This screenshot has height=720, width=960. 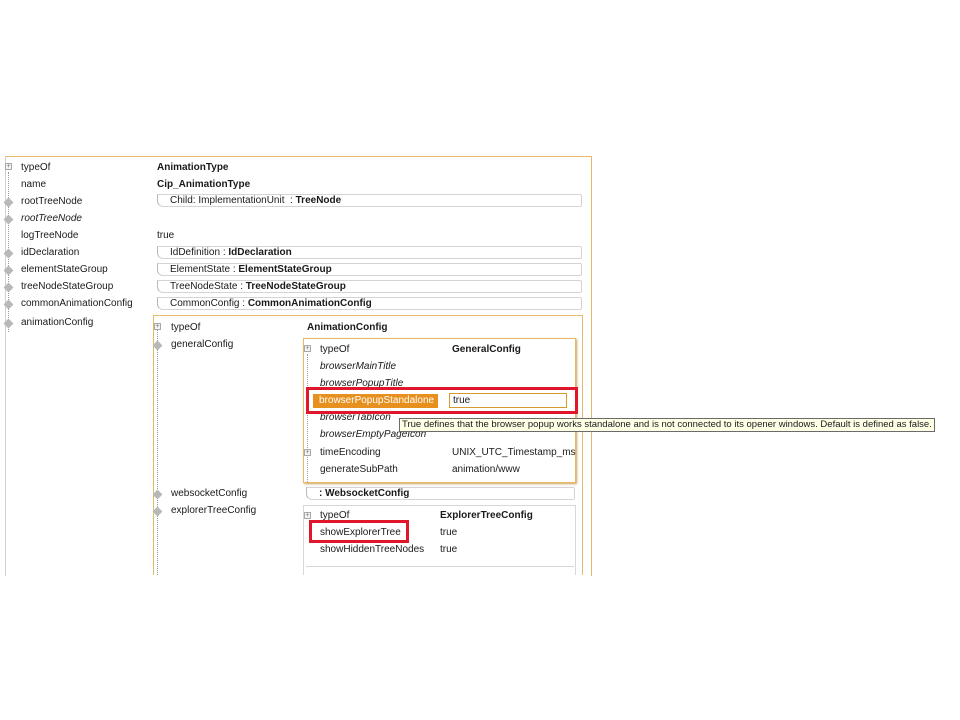 I want to click on reference-field: IdDefinition : IdDeclaration, so click(x=369, y=252).